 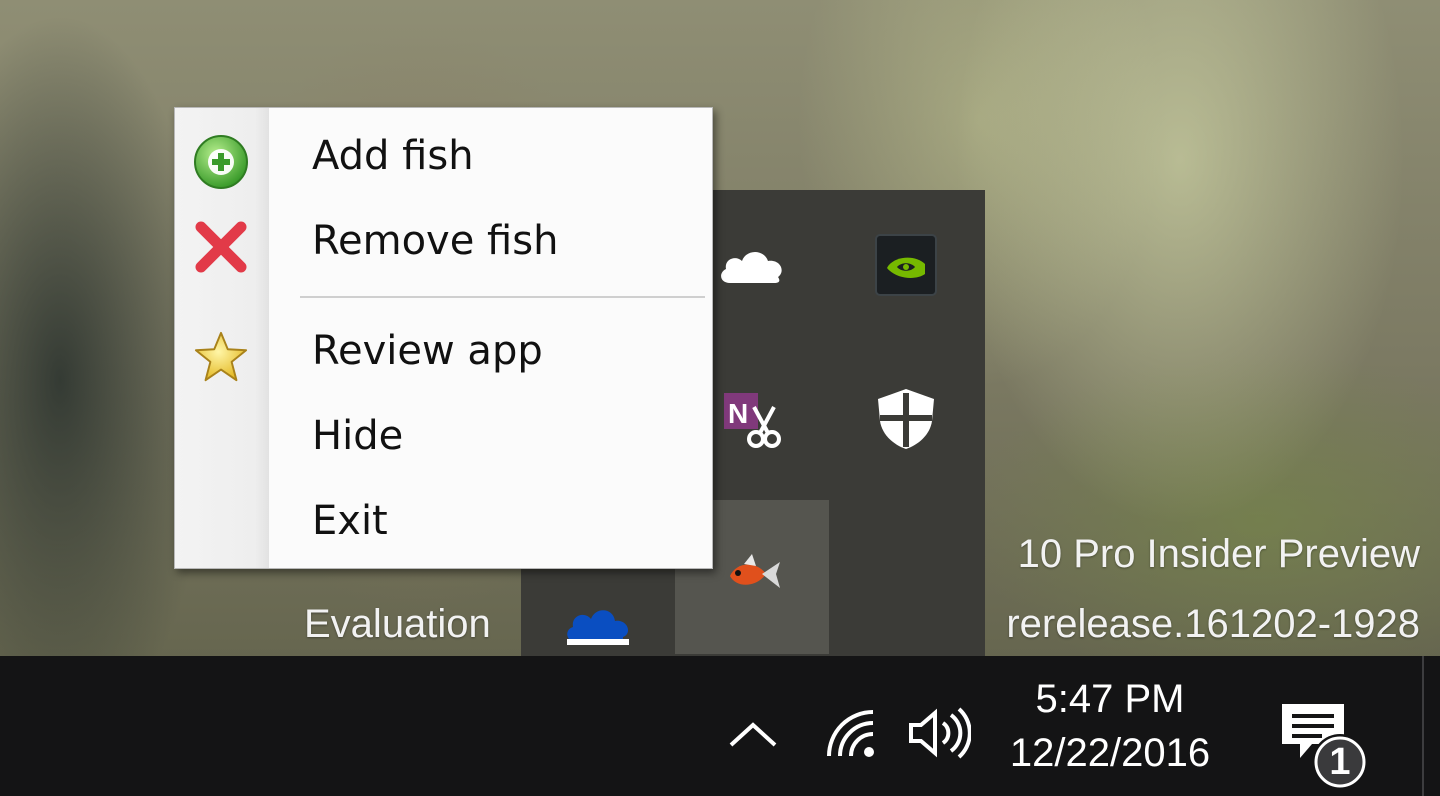 I want to click on network-wifi-icon, so click(x=850, y=736).